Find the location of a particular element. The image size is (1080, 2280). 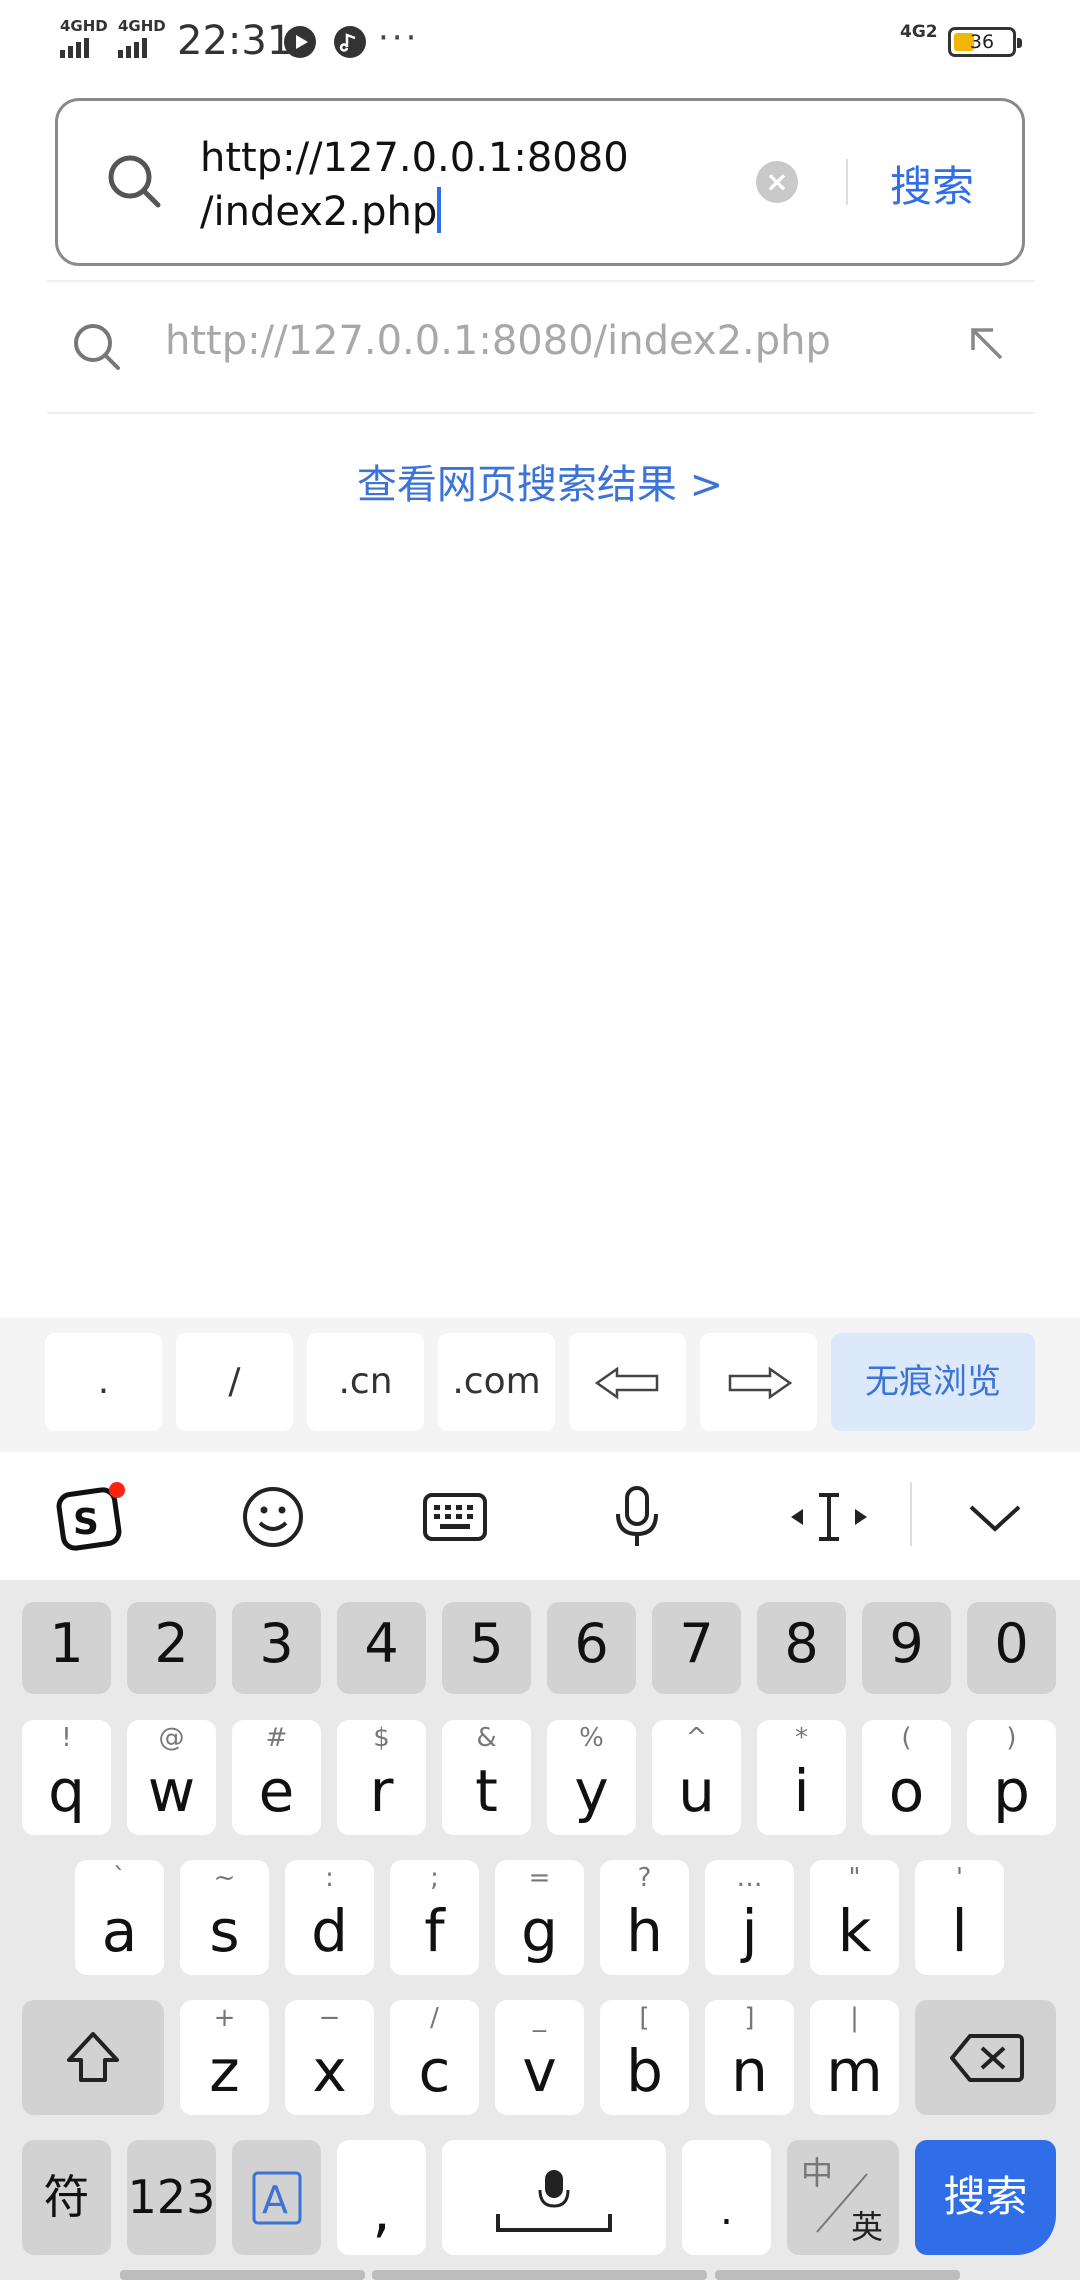

comma-key: , is located at coordinates (381, 2197).